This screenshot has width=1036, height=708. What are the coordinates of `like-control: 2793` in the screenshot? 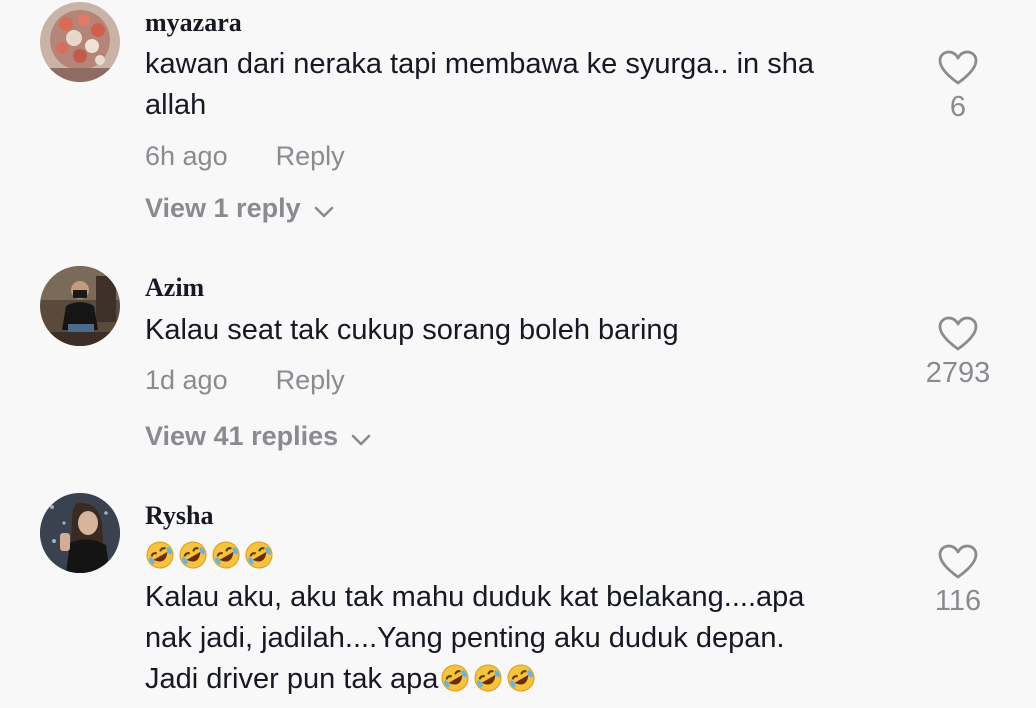 It's located at (958, 353).